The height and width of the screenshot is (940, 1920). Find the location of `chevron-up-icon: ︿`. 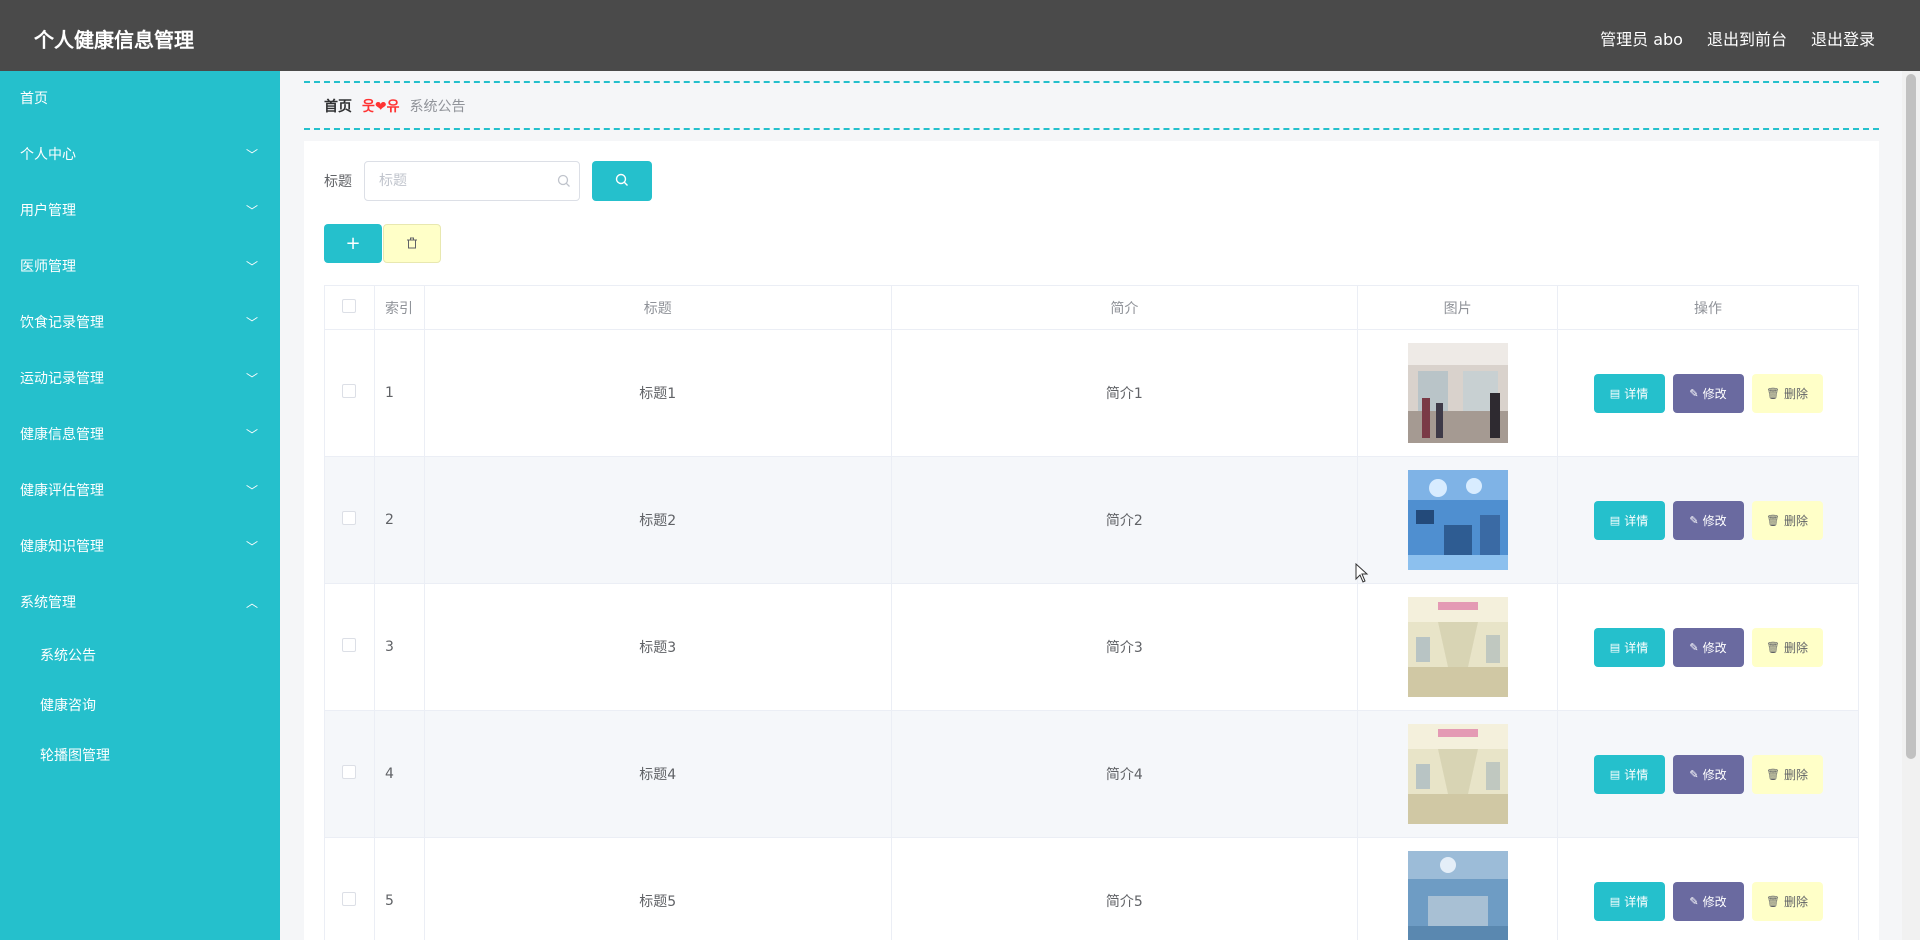

chevron-up-icon: ︿ is located at coordinates (251, 603).